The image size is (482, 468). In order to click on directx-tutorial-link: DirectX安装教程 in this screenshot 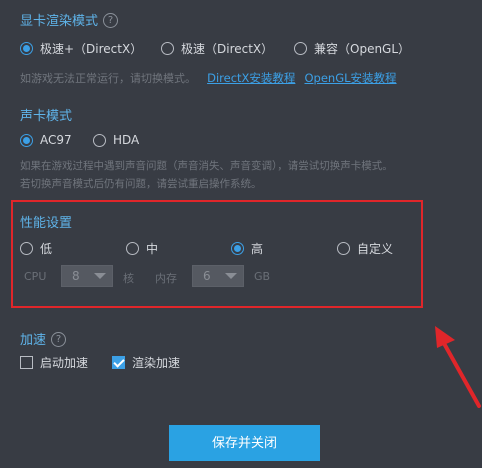, I will do `click(251, 78)`.